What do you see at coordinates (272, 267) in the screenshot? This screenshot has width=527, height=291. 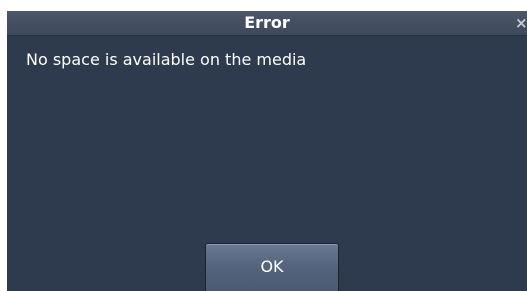 I see `ok-button: OK` at bounding box center [272, 267].